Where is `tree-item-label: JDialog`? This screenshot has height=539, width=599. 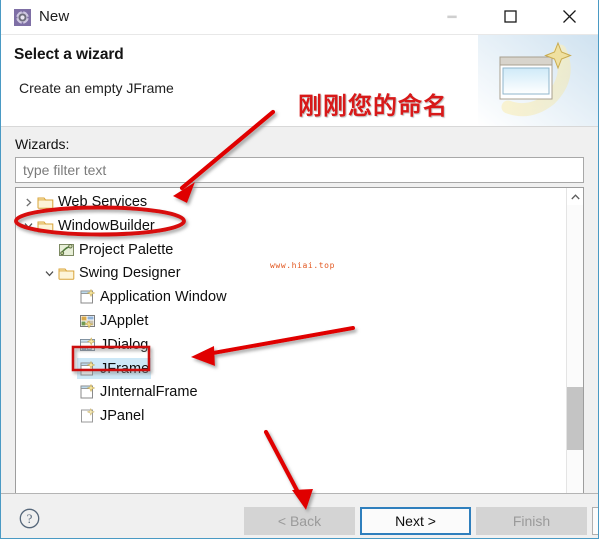
tree-item-label: JDialog is located at coordinates (124, 344).